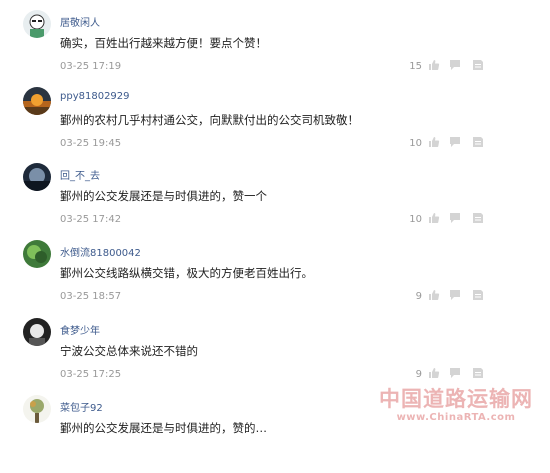 This screenshot has height=473, width=550. Describe the element at coordinates (95, 96) in the screenshot. I see `username: ppy81802929` at that location.